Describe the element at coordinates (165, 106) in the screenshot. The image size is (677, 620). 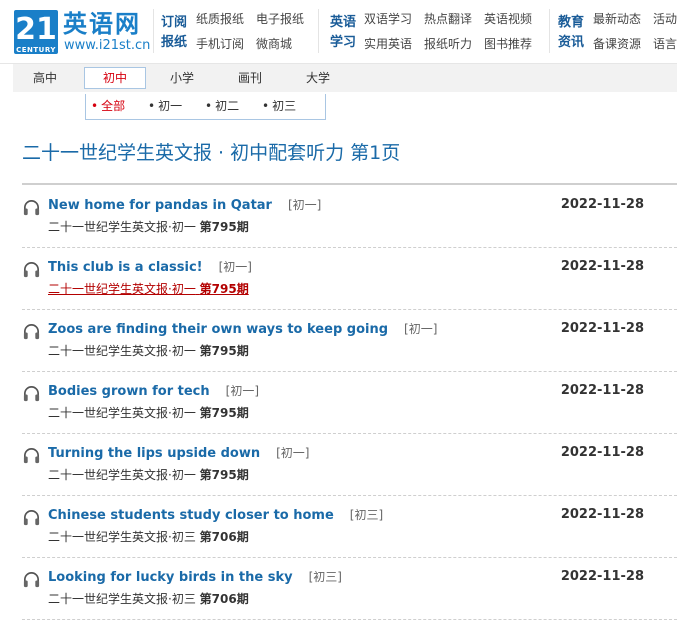
I see `subtab-grade-7: • 初一` at that location.